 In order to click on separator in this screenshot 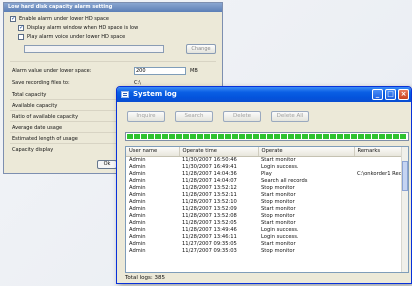, I will do `click(113, 61)`.